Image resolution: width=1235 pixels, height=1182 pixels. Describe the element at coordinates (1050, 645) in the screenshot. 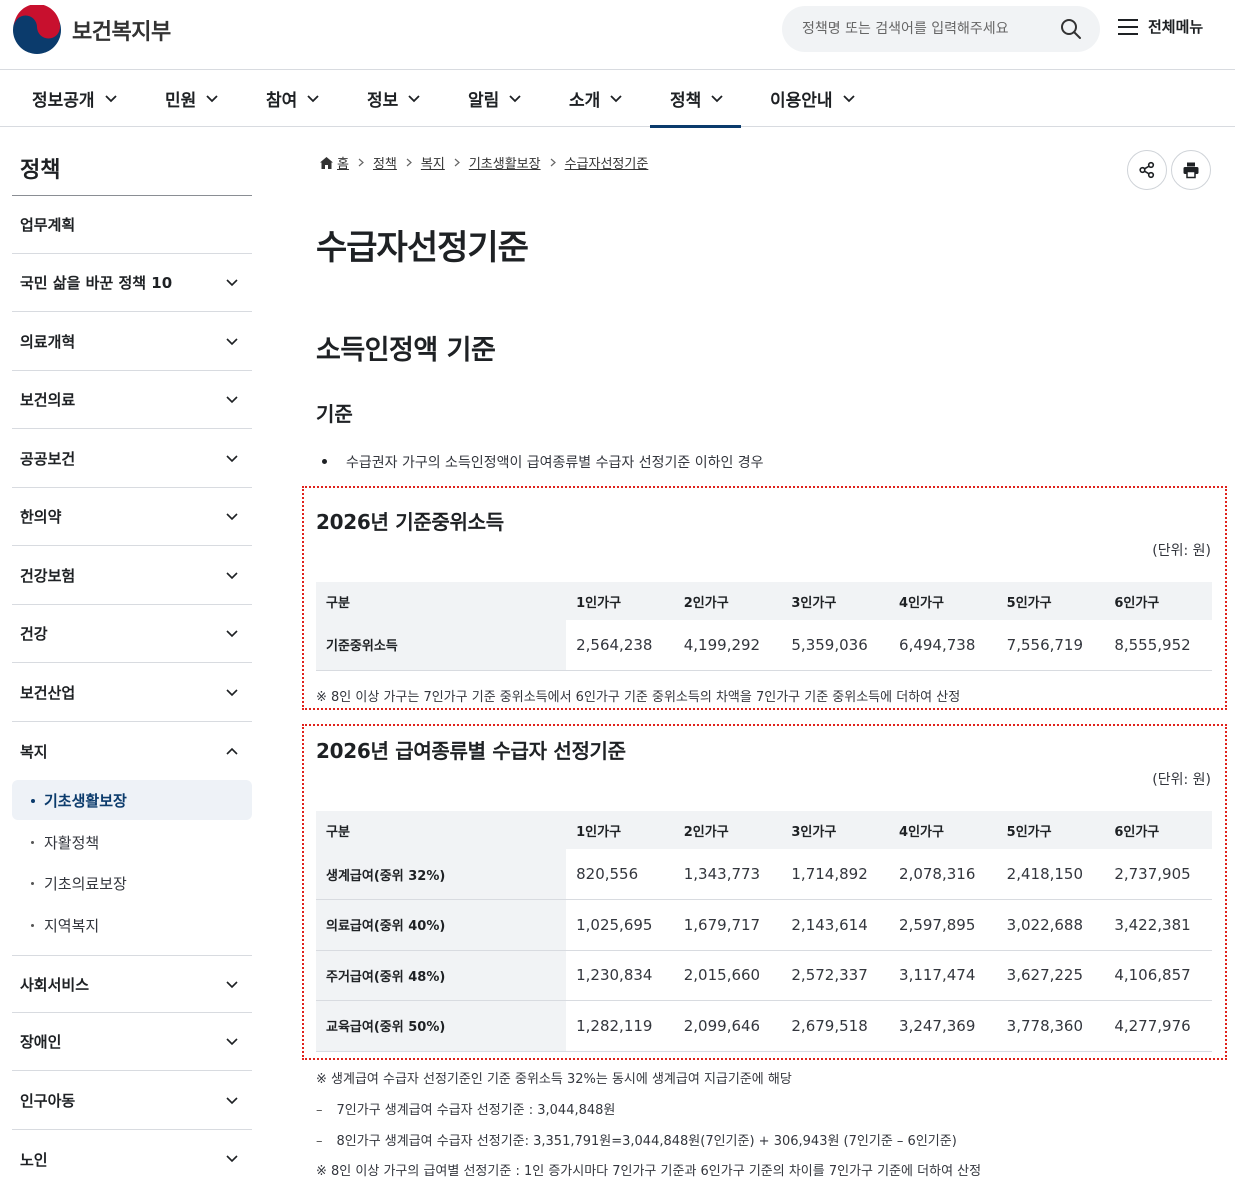

I see `table-cell: 7,556,719` at that location.